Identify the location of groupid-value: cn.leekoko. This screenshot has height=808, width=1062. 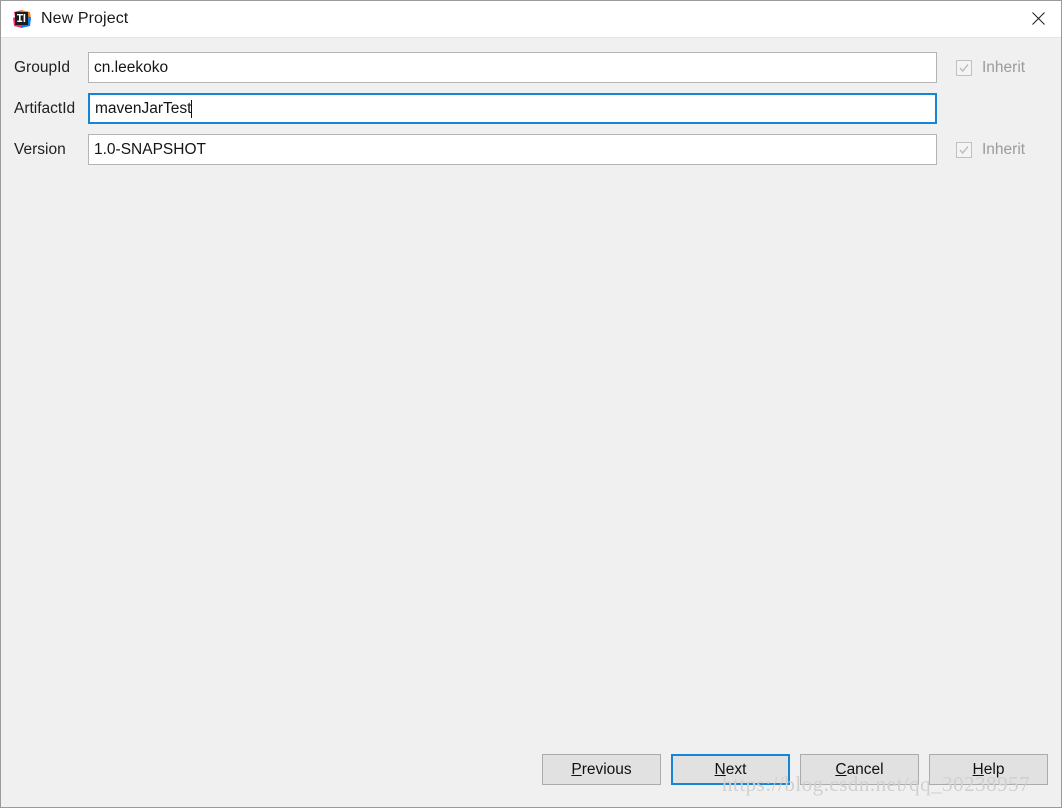
(131, 67).